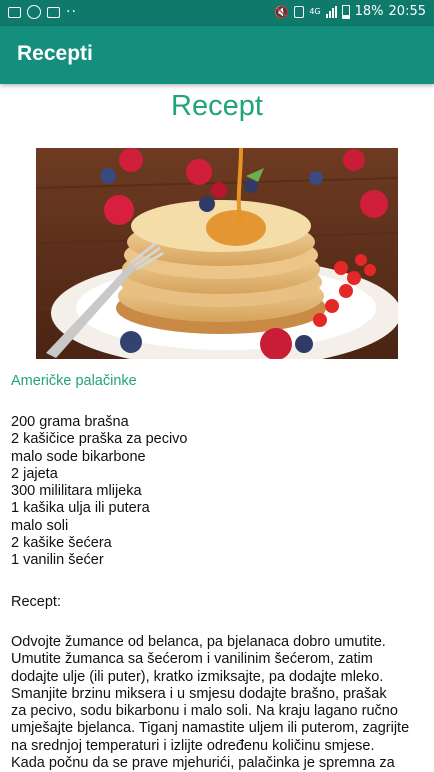  Describe the element at coordinates (53, 12) in the screenshot. I see `gallery-icon` at that location.